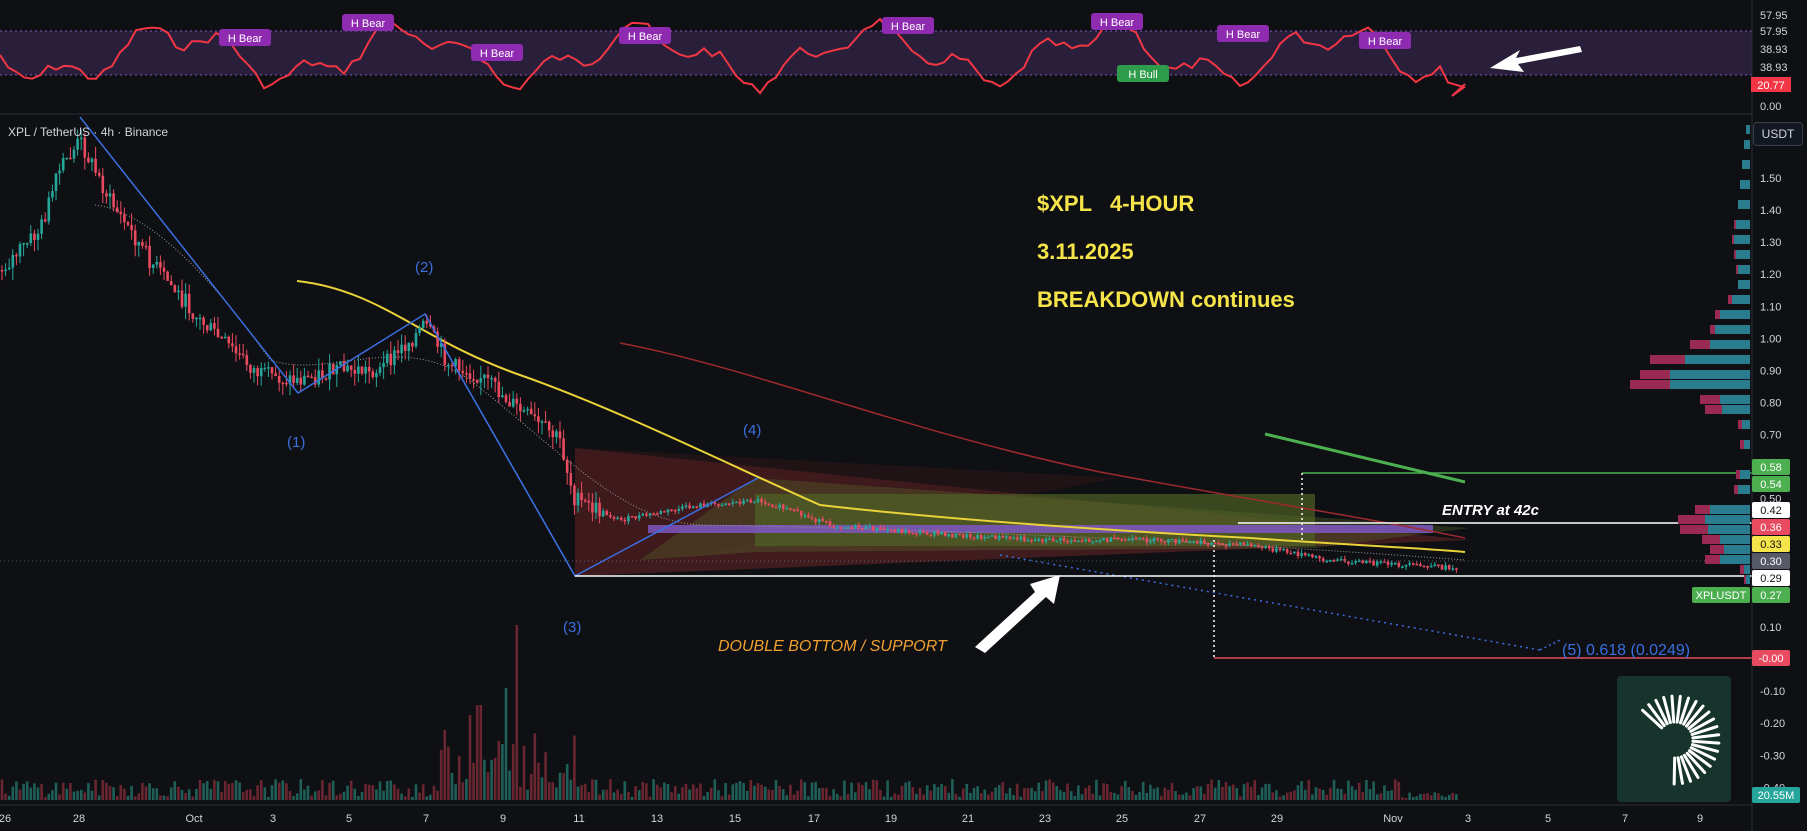  What do you see at coordinates (296, 442) in the screenshot?
I see `wave-label-1: (1)` at bounding box center [296, 442].